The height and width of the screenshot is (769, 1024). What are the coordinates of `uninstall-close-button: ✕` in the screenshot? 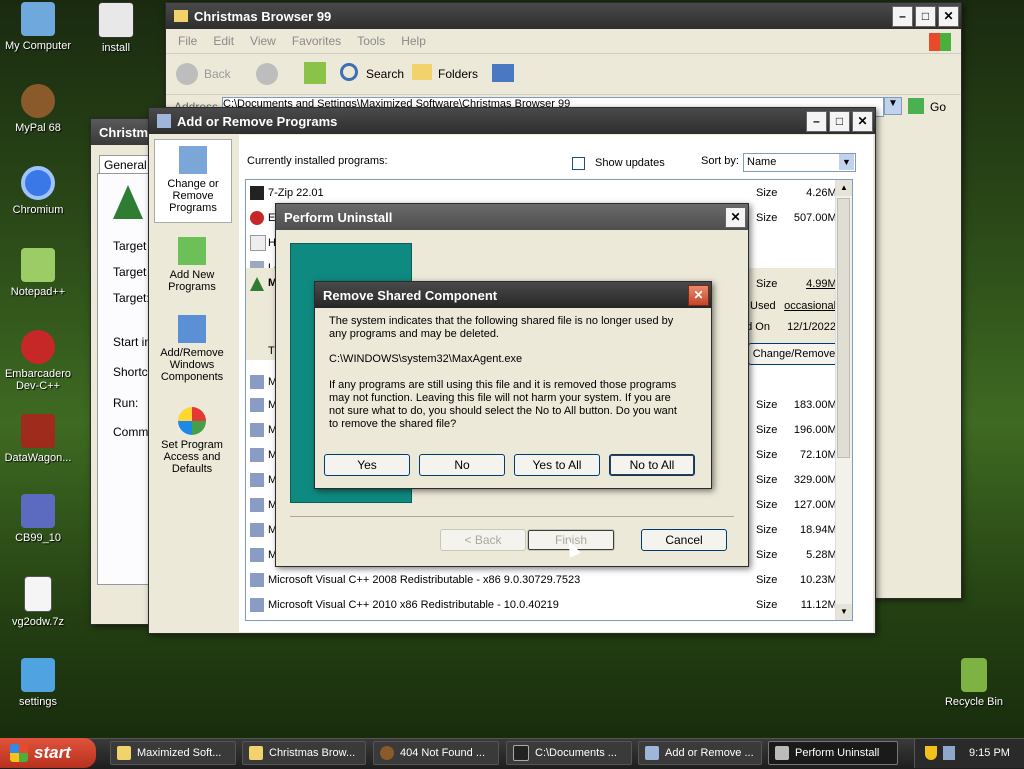 It's located at (735, 217).